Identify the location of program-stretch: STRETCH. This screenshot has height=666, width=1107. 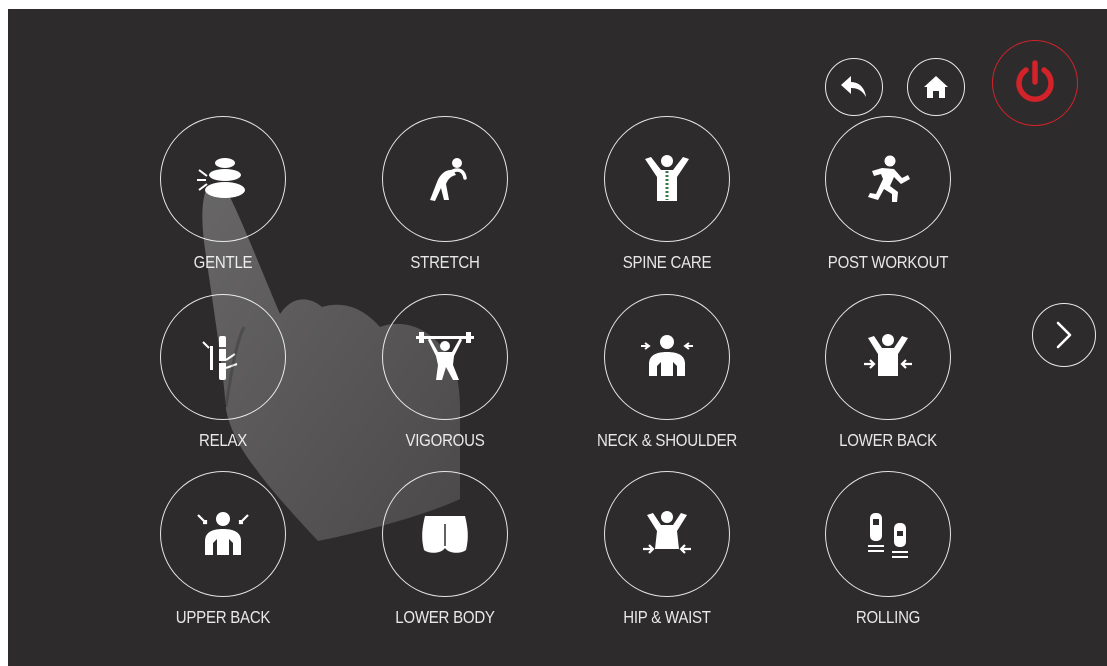
(445, 196).